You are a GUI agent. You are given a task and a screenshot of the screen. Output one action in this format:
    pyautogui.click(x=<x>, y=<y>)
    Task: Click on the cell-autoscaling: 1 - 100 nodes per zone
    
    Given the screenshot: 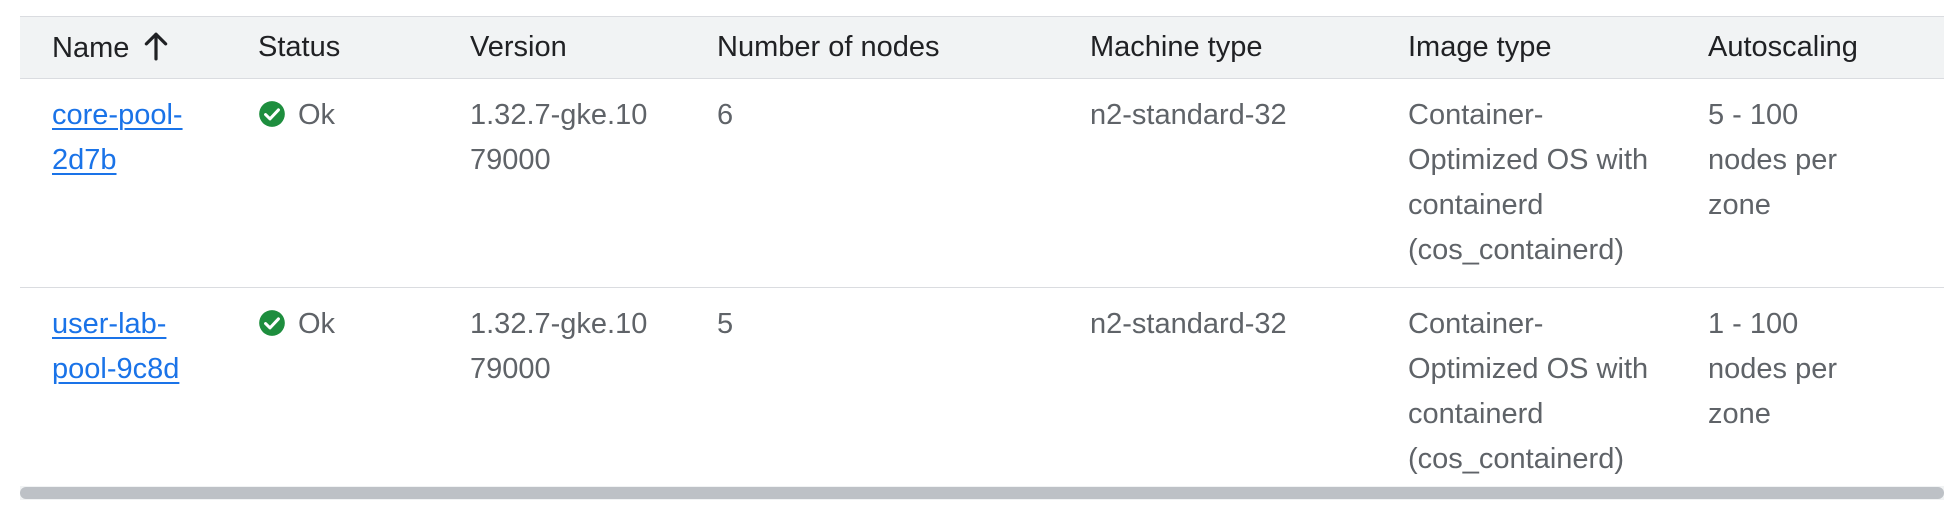 What is the action you would take?
    pyautogui.click(x=1810, y=383)
    